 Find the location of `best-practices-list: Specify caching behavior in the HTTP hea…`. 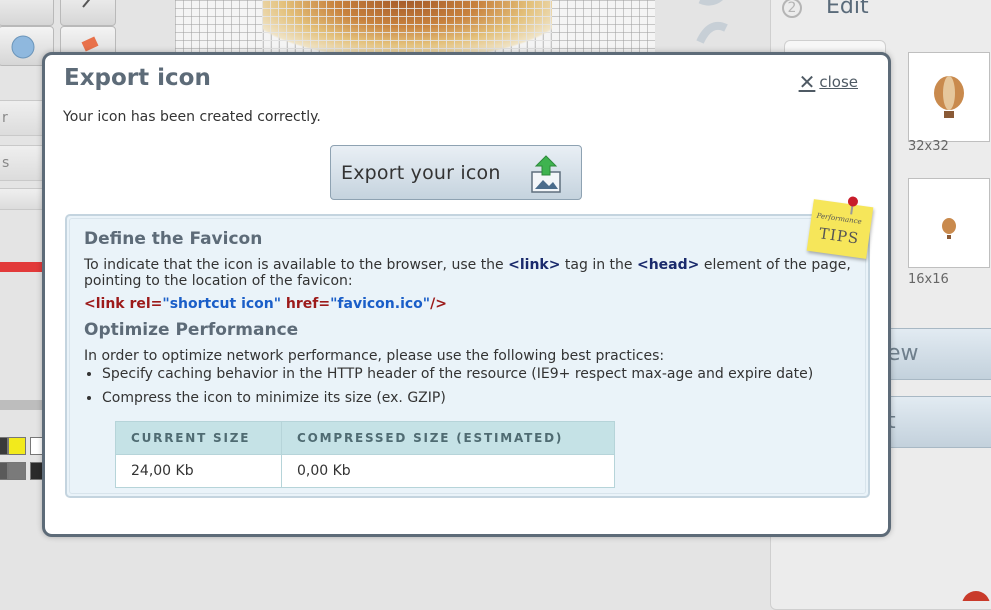

best-practices-list: Specify caching behavior in the HTTP hea… is located at coordinates (448, 390).